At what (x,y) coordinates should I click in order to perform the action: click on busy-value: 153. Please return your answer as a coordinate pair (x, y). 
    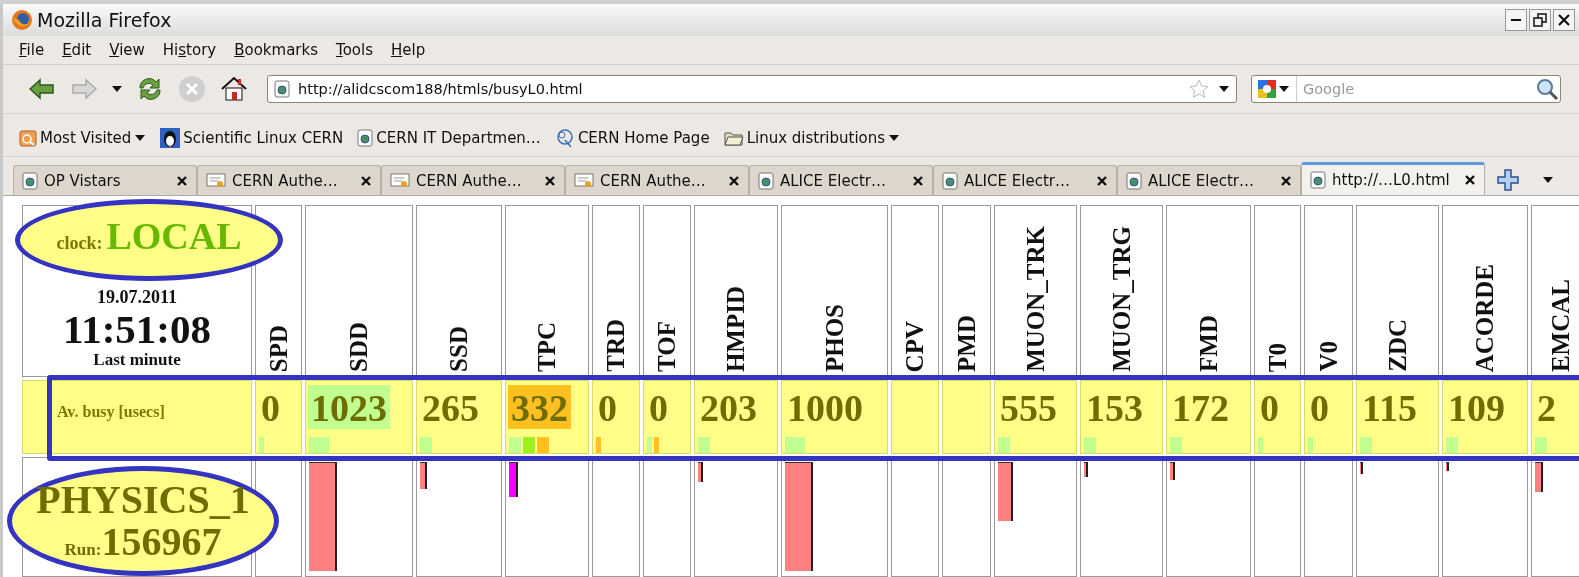
    Looking at the image, I should click on (1114, 407).